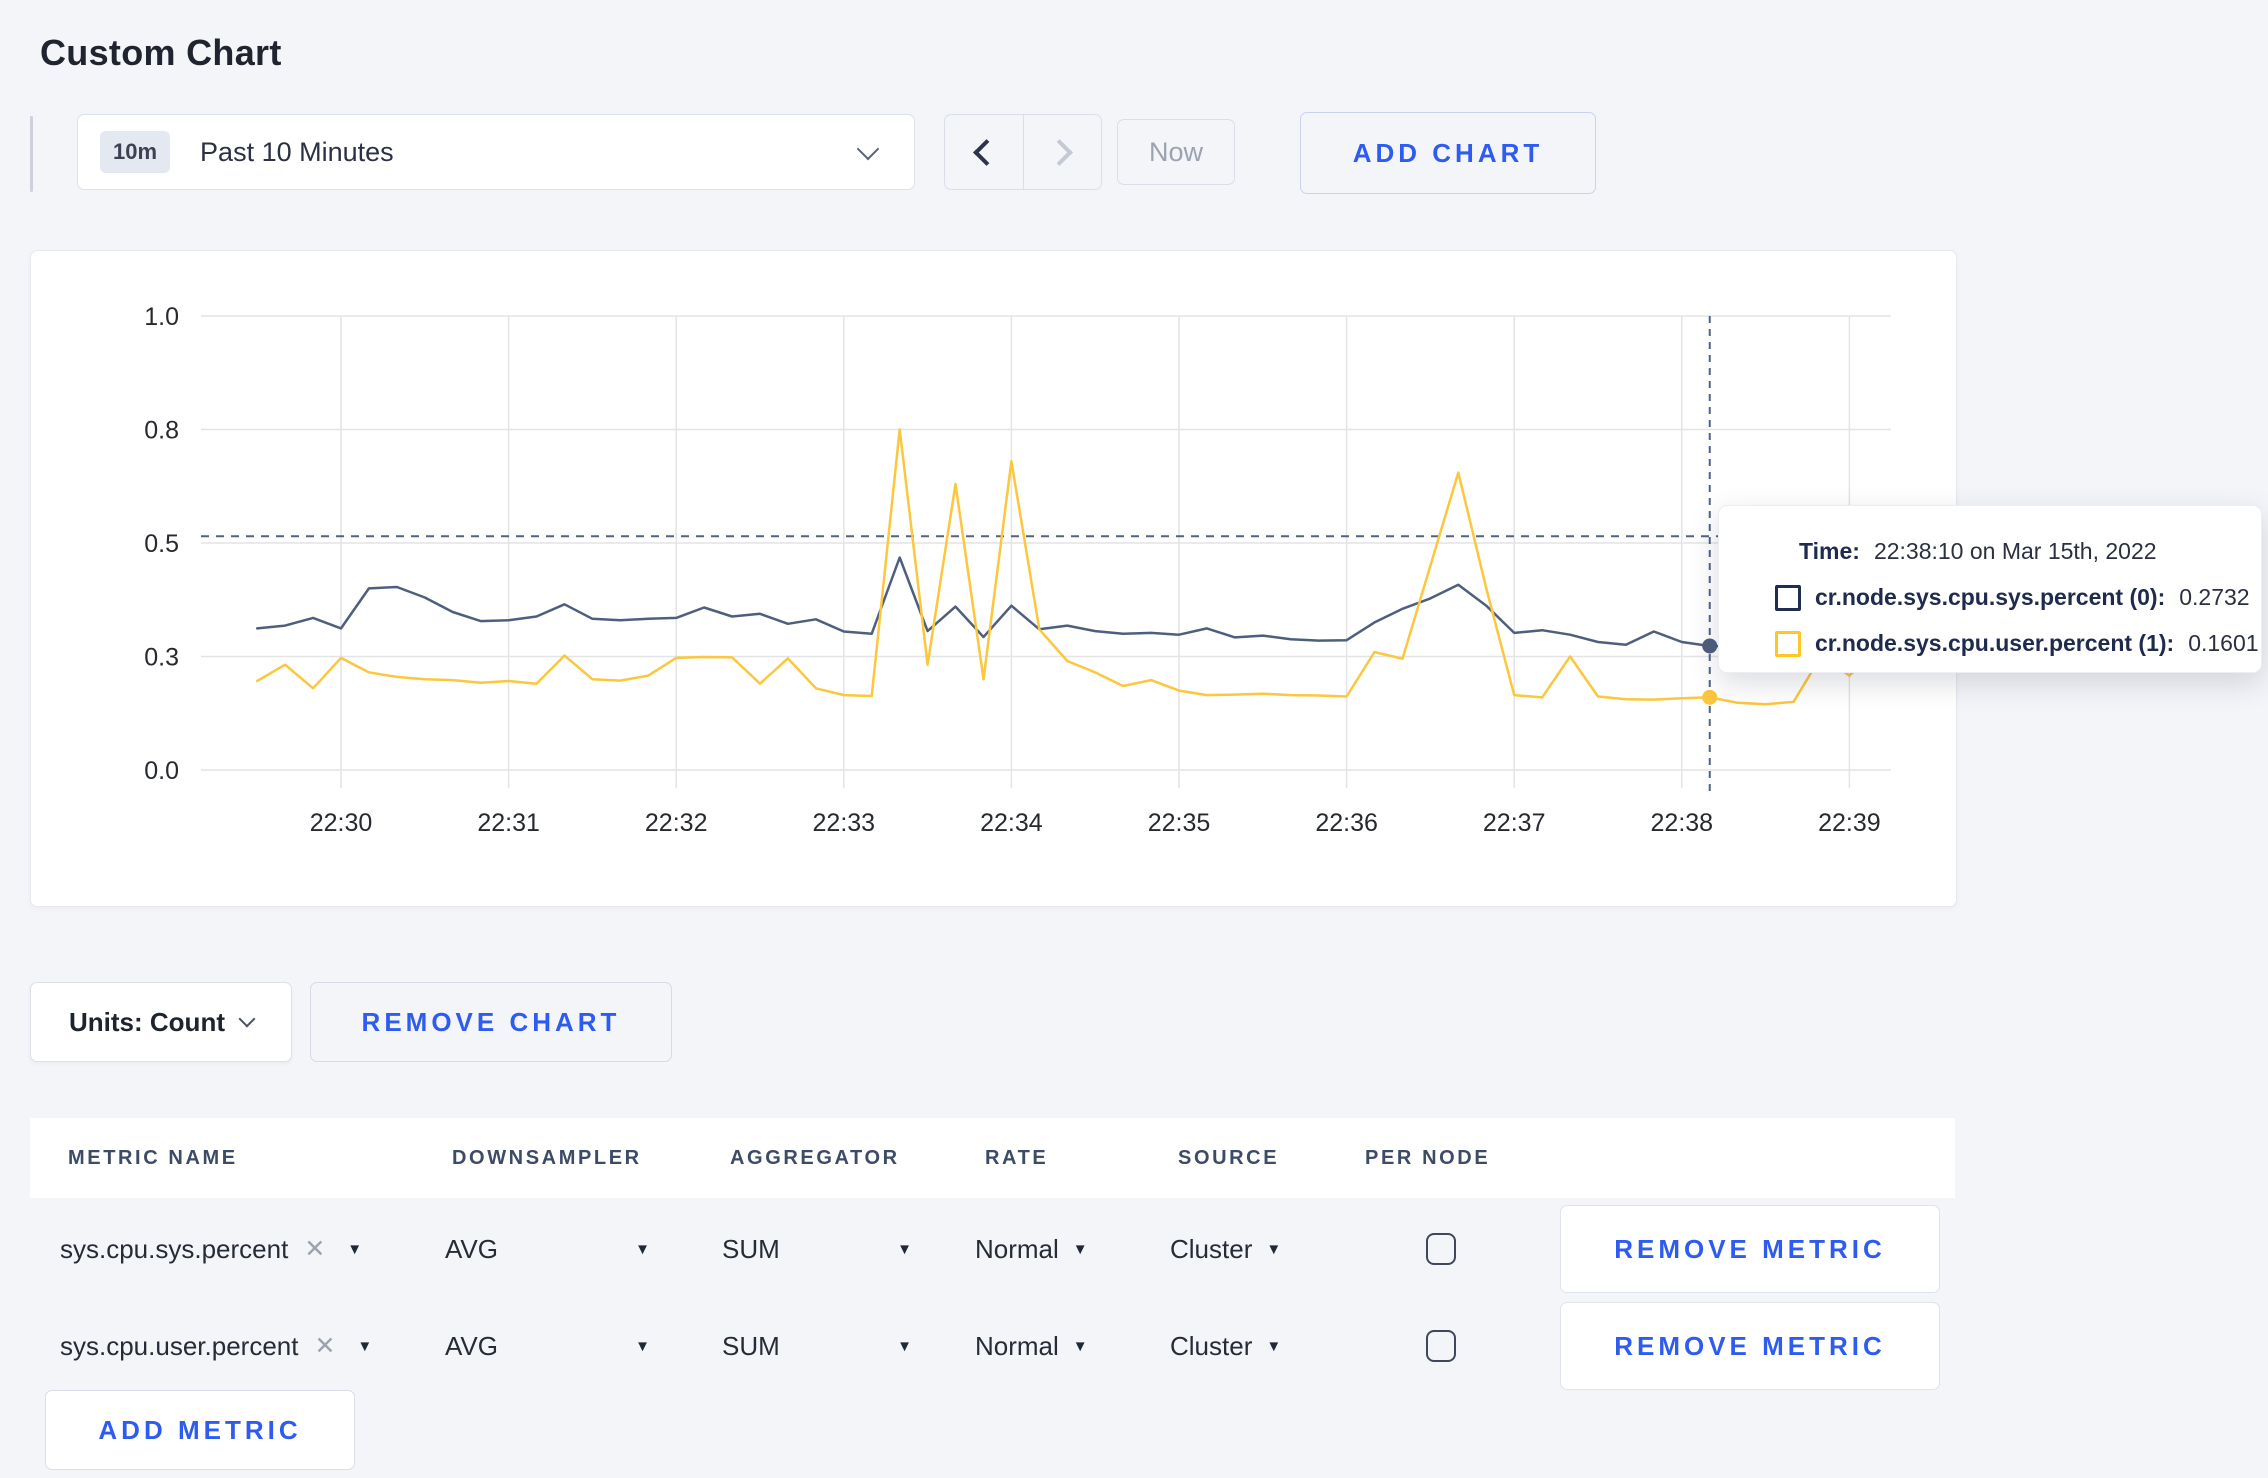  What do you see at coordinates (1448, 153) in the screenshot?
I see `add-chart-button: ADD CHART` at bounding box center [1448, 153].